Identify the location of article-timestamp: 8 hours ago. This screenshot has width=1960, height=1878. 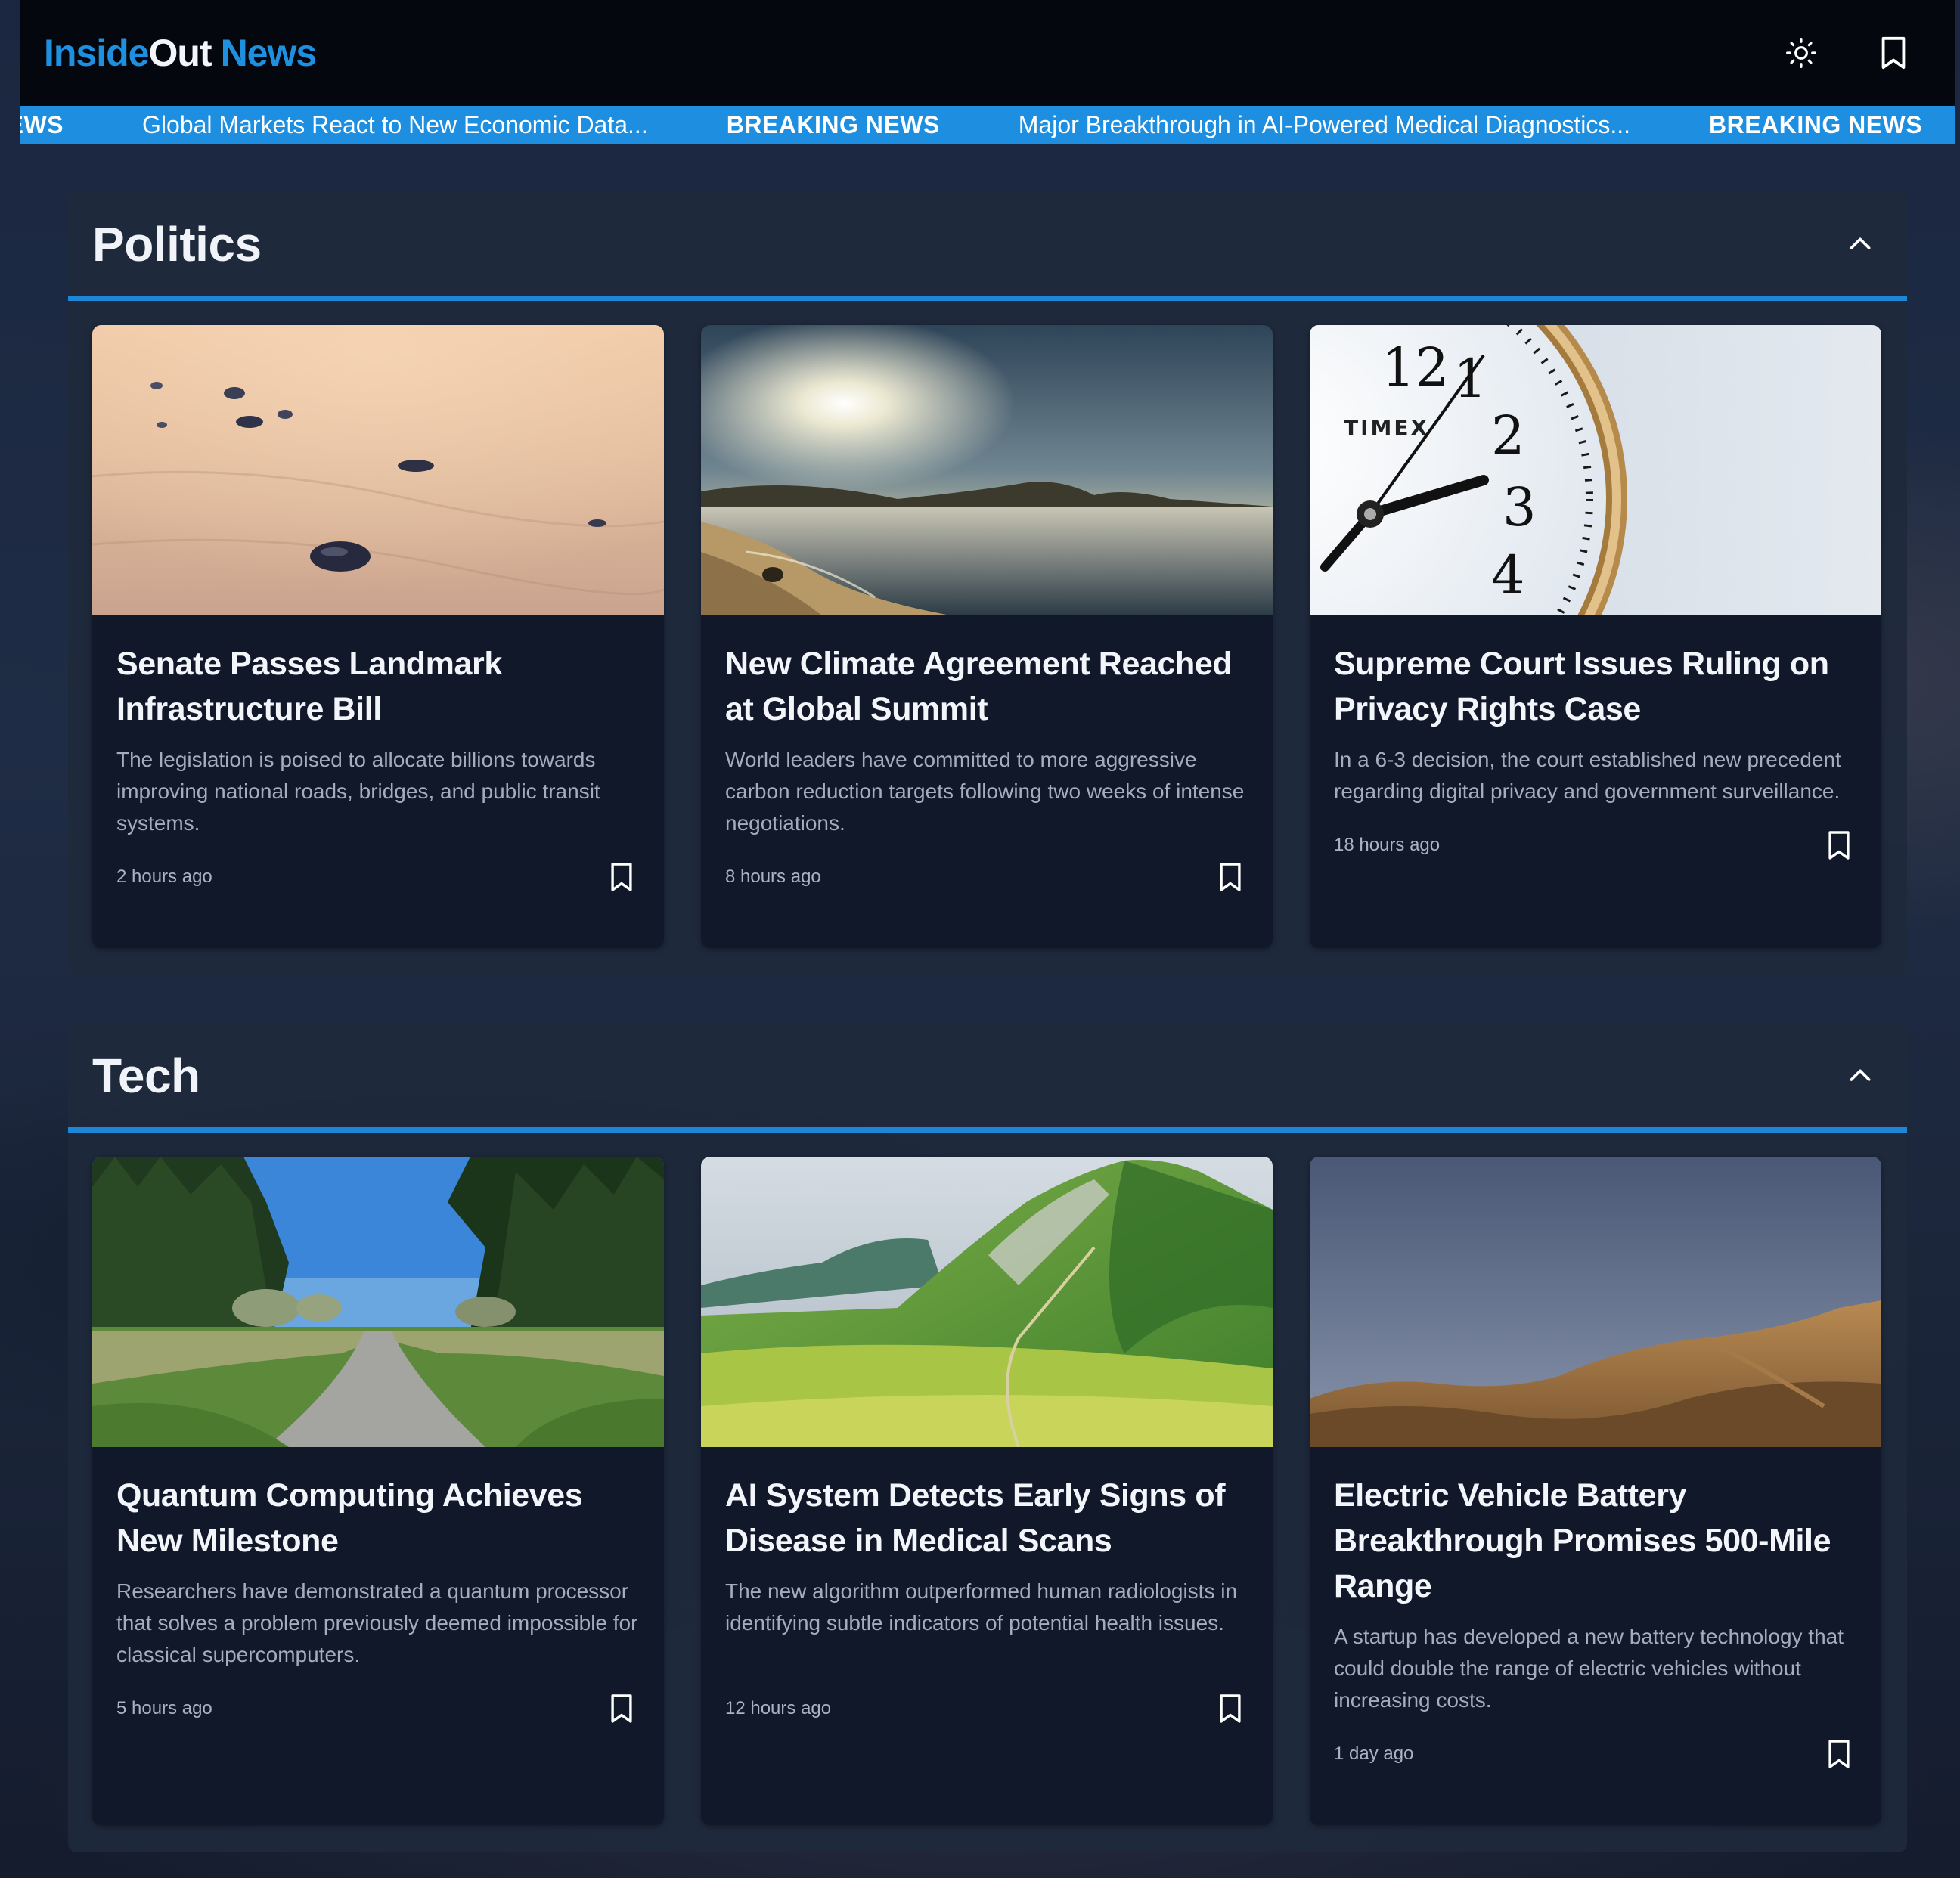
(773, 877).